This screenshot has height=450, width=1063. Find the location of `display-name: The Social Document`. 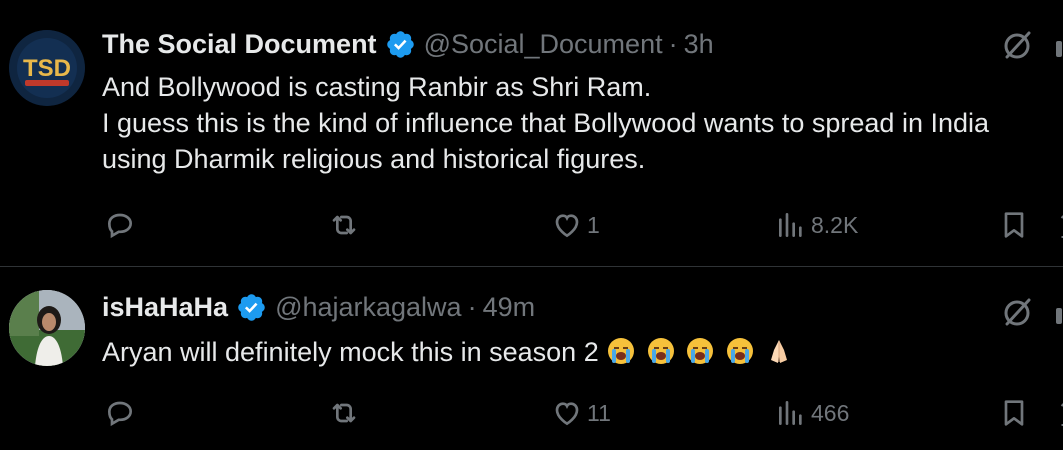

display-name: The Social Document is located at coordinates (239, 44).